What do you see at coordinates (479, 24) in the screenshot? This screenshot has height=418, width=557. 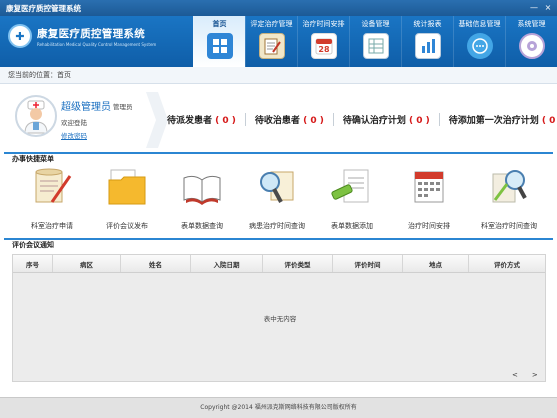 I see `nav-label: 基础信息管理` at bounding box center [479, 24].